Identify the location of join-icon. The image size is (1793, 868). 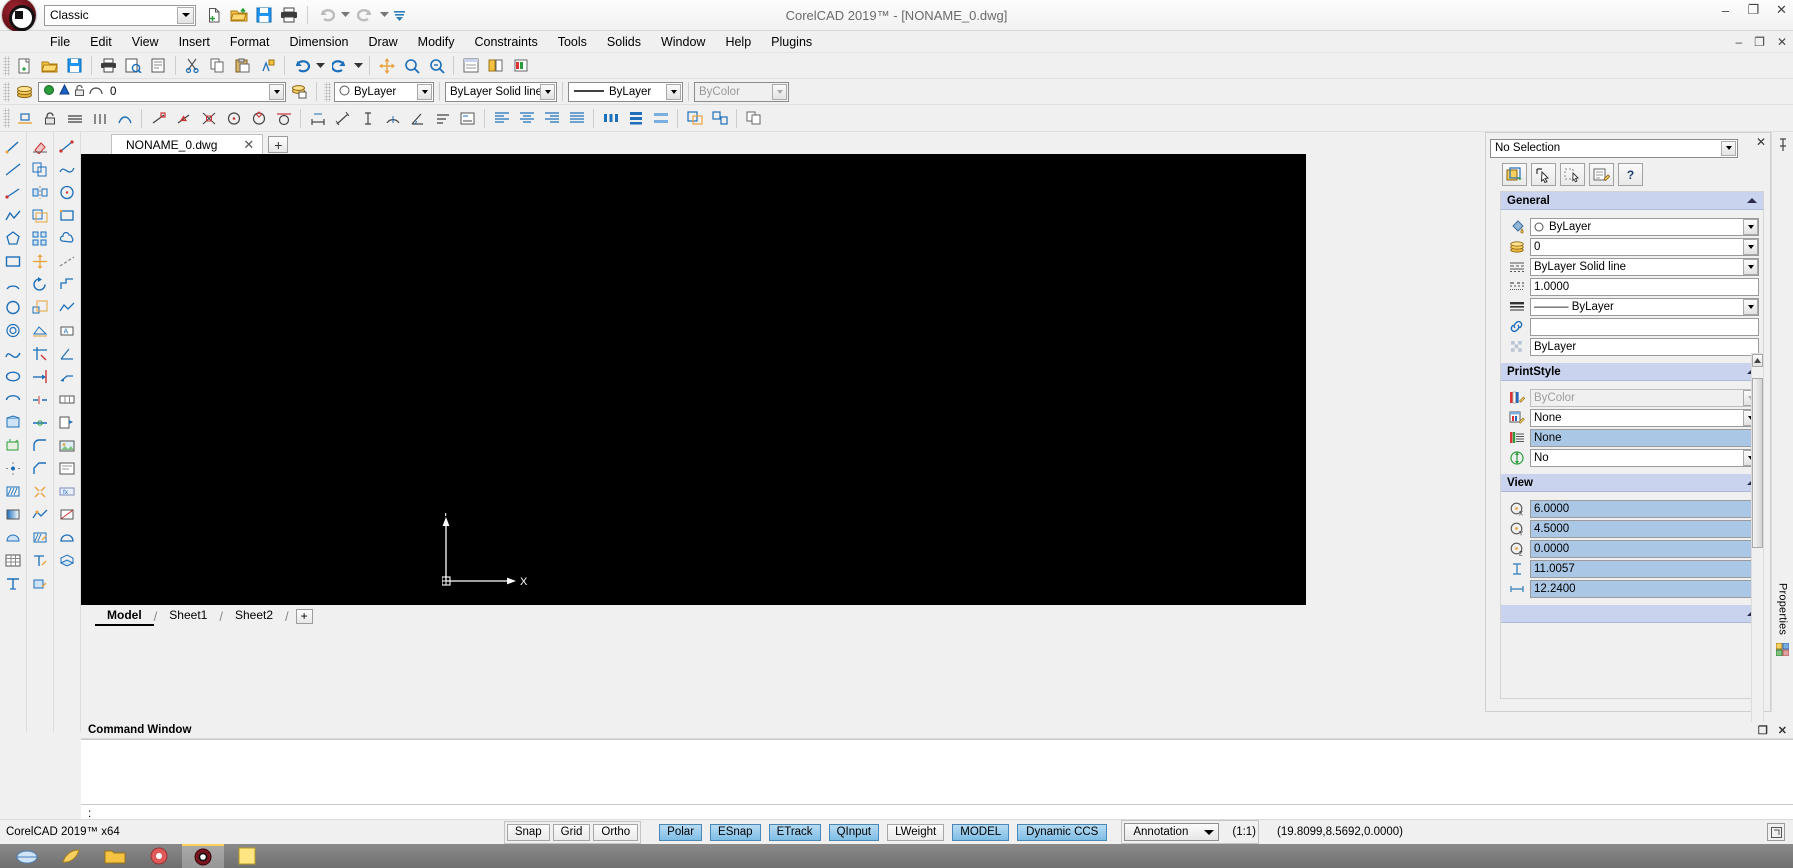
(40, 422).